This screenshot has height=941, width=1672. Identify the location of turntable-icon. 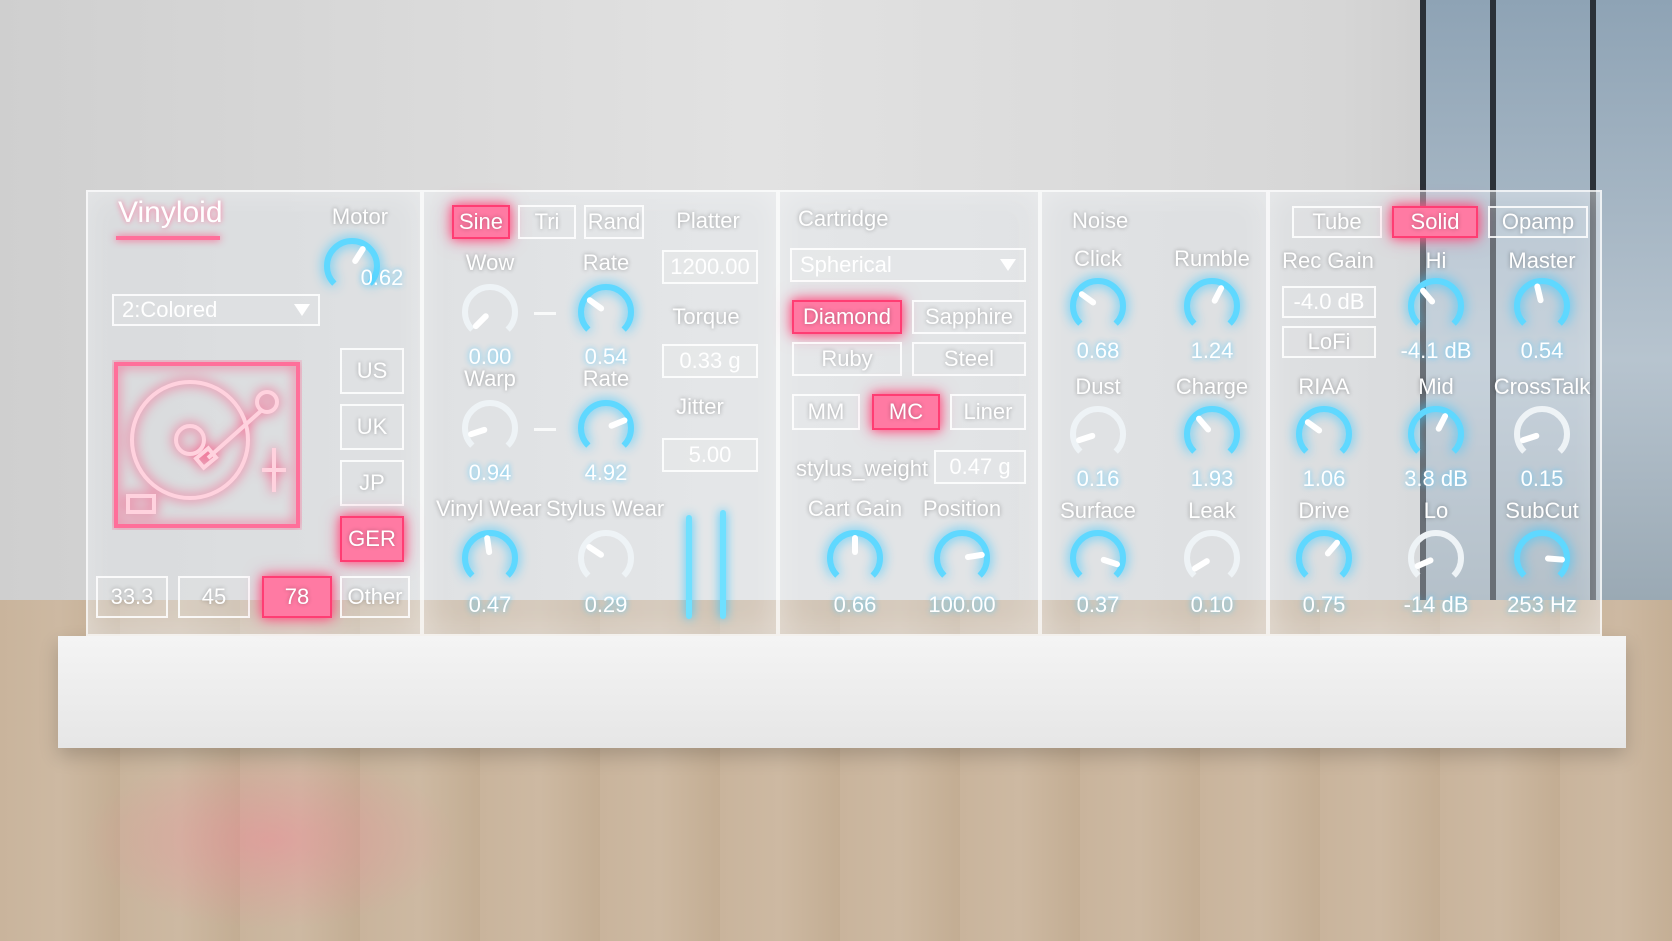
(207, 445).